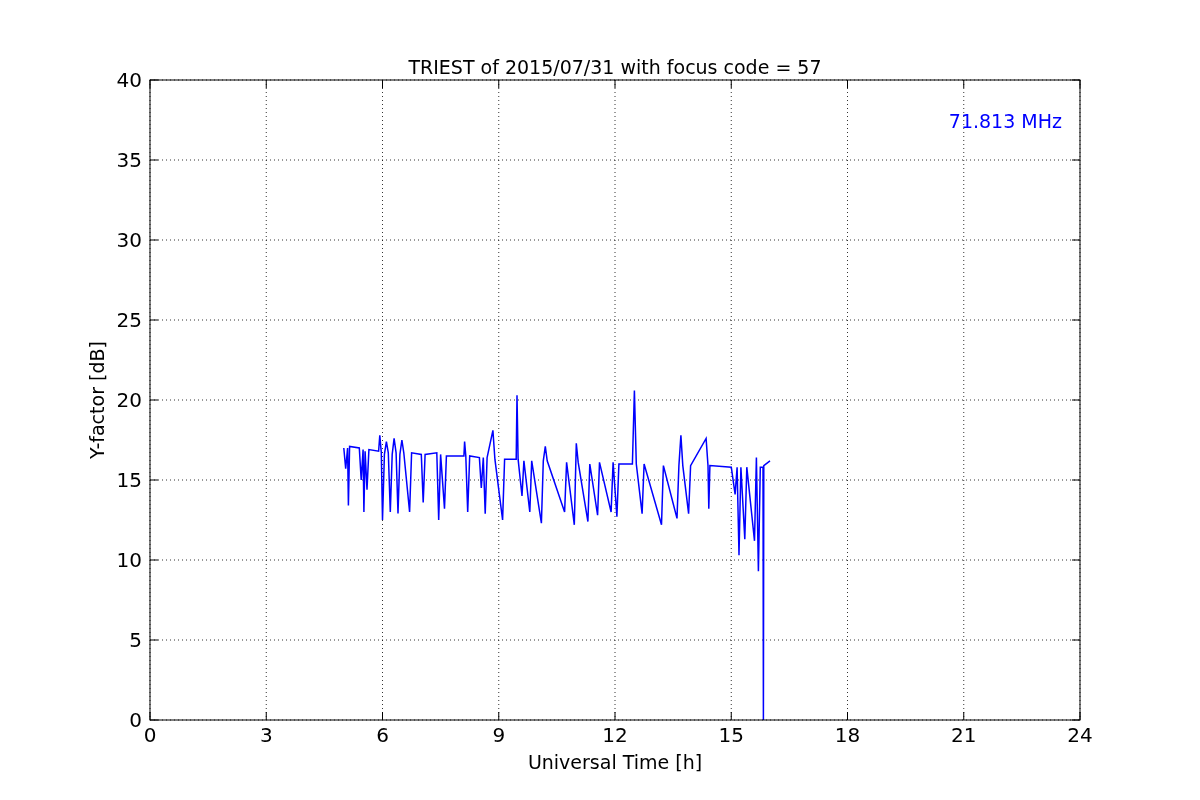 This screenshot has width=1200, height=800. Describe the element at coordinates (615, 762) in the screenshot. I see `x-axis-label: Universal Time [h]` at that location.